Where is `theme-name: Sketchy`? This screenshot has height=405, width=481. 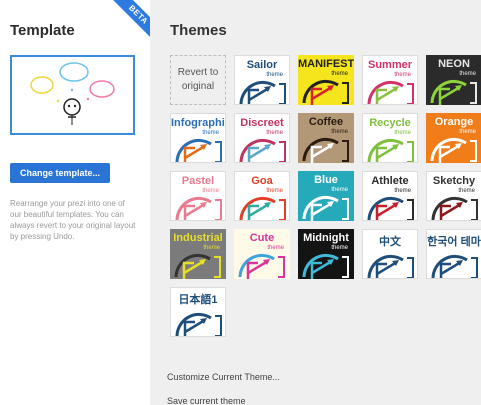 theme-name: Sketchy is located at coordinates (454, 181).